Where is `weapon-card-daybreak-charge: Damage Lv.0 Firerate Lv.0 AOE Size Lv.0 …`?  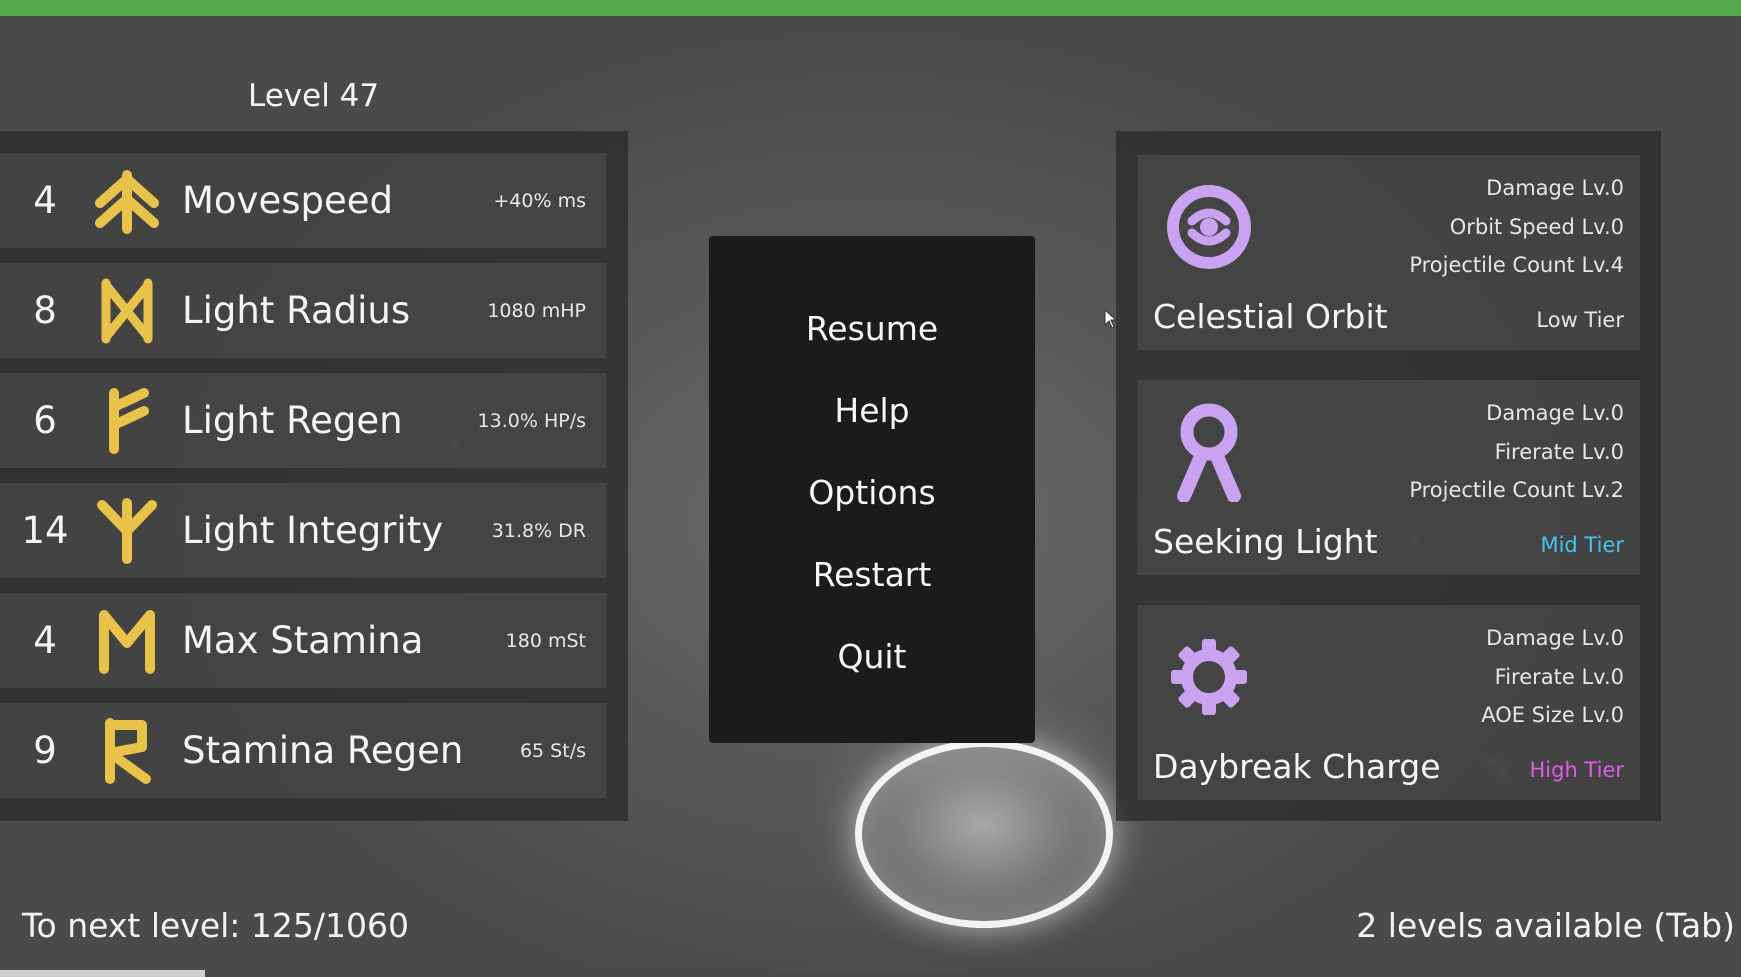 weapon-card-daybreak-charge: Damage Lv.0 Firerate Lv.0 AOE Size Lv.0 … is located at coordinates (1389, 702).